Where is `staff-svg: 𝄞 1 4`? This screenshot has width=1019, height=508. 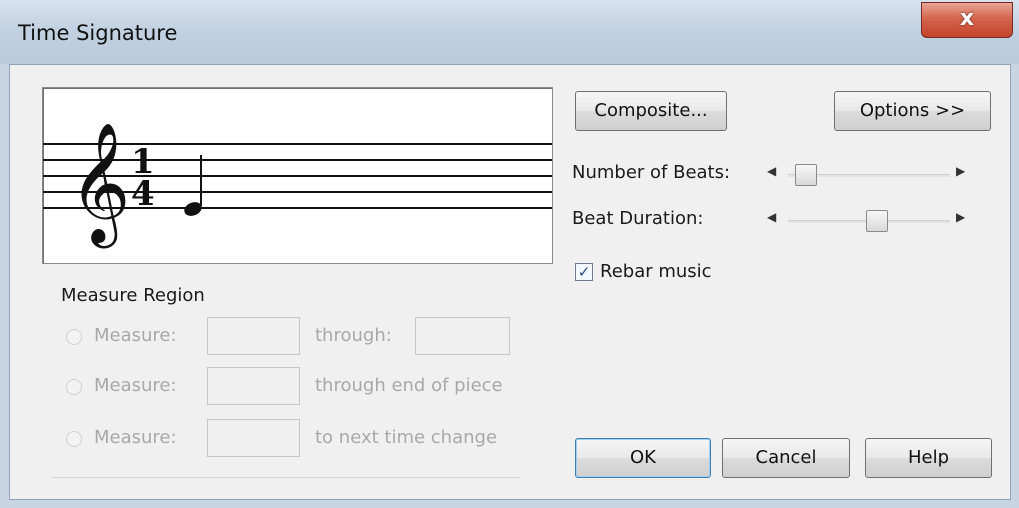 staff-svg: 𝄞 1 4 is located at coordinates (297, 184).